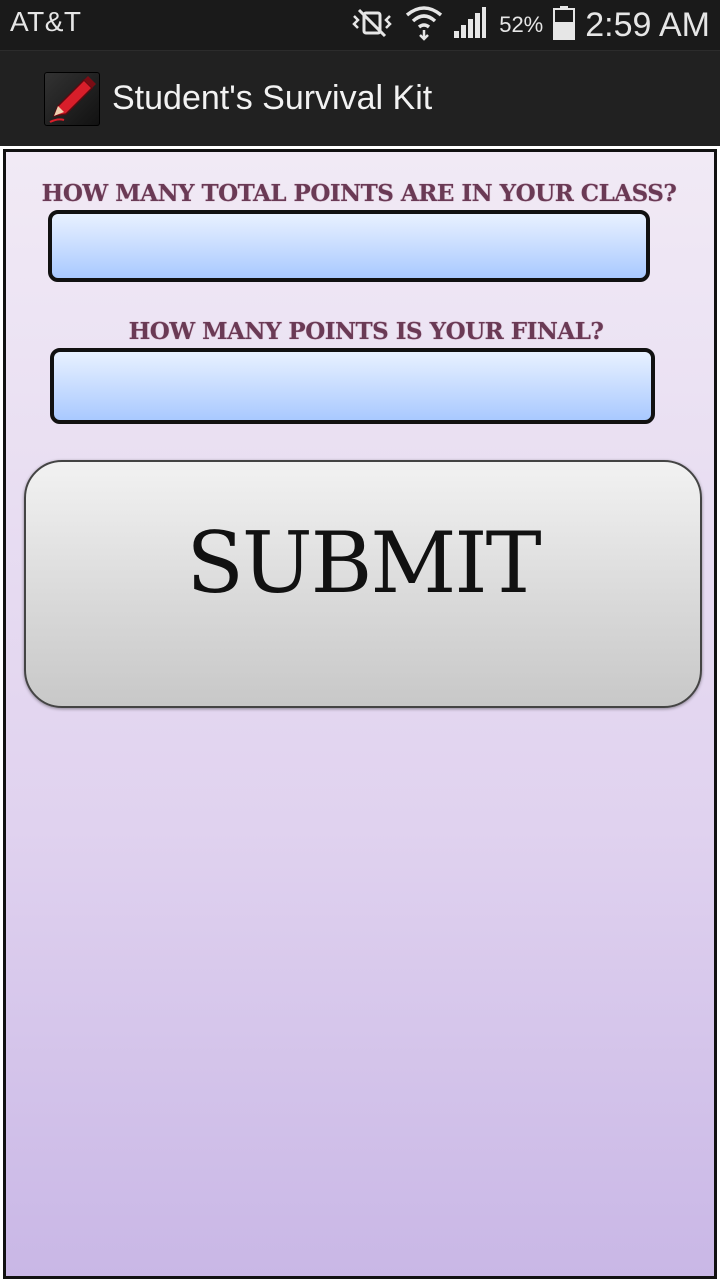 The height and width of the screenshot is (1280, 720). Describe the element at coordinates (359, 193) in the screenshot. I see `total-points-label: HOW MANY TOTAL POINTS ARE IN YOUR CLASS?` at that location.